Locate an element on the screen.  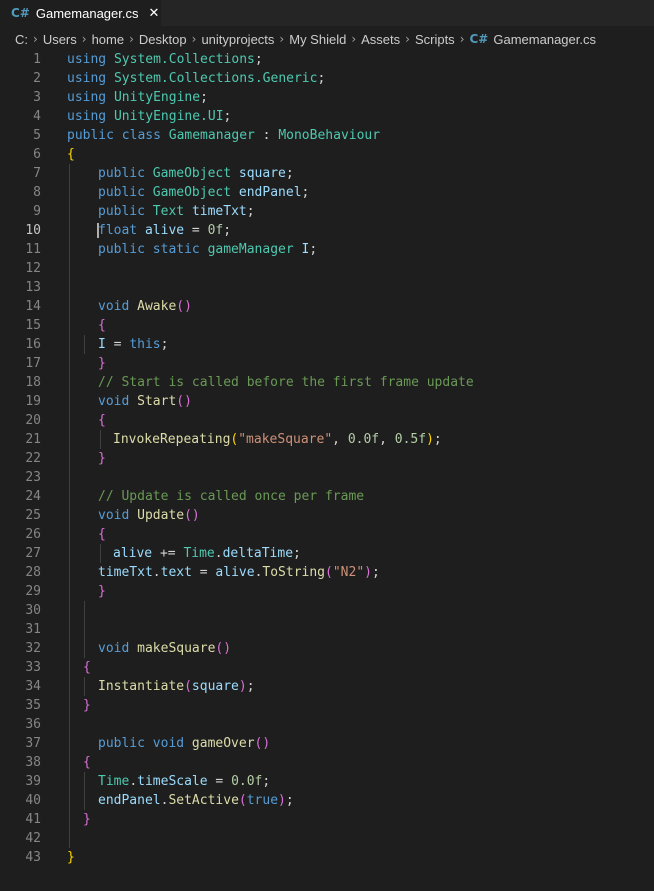
code-line: 3 using UnityEngine; is located at coordinates (327, 97).